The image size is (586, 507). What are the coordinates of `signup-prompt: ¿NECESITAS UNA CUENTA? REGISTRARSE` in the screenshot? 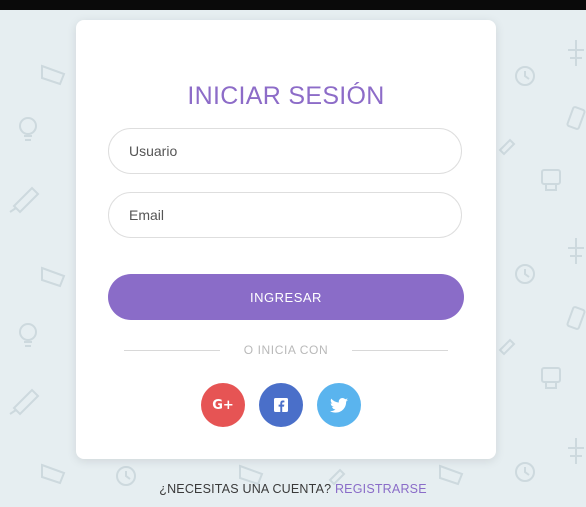 It's located at (293, 489).